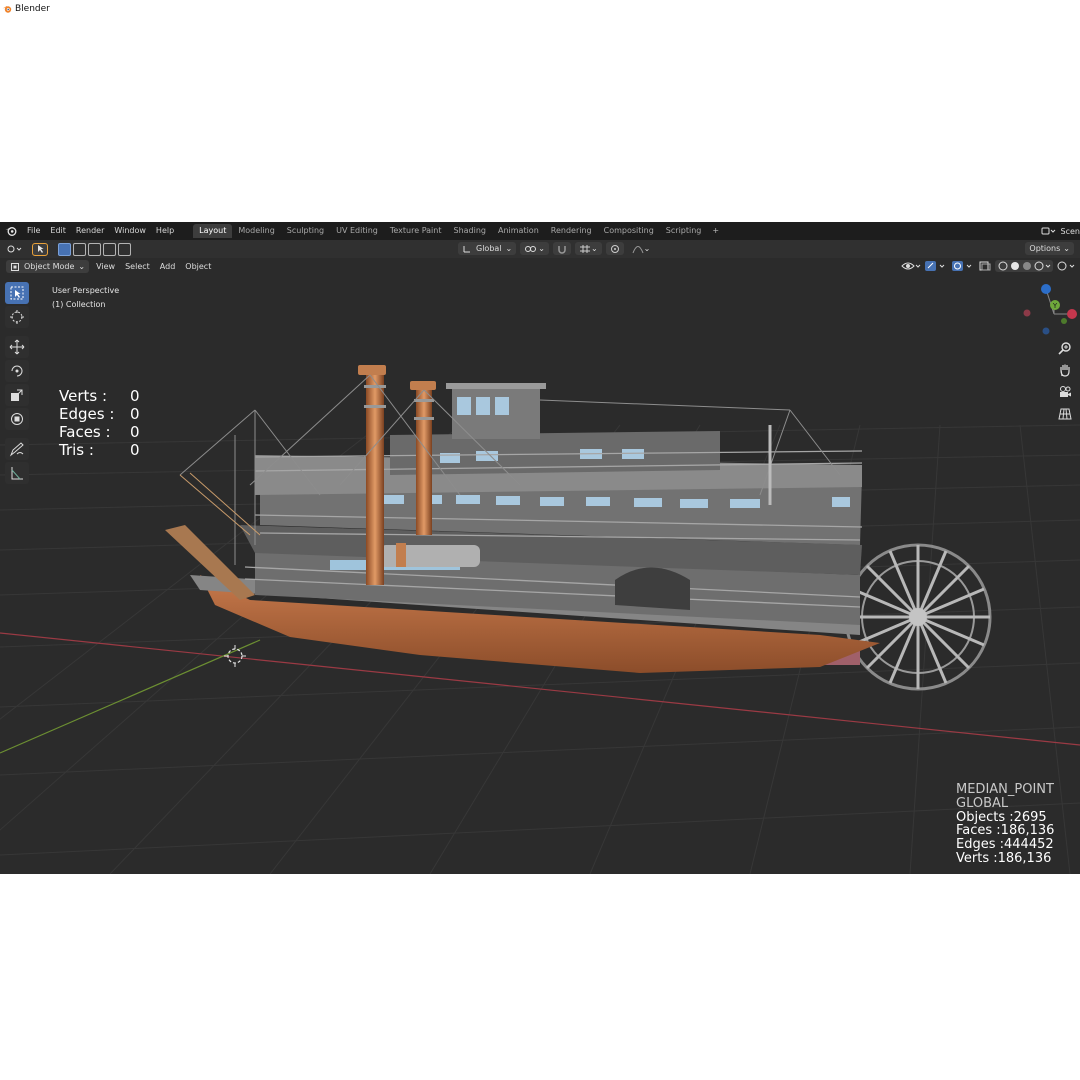 This screenshot has width=1080, height=1080. What do you see at coordinates (198, 267) in the screenshot?
I see `menu-object: Object` at bounding box center [198, 267].